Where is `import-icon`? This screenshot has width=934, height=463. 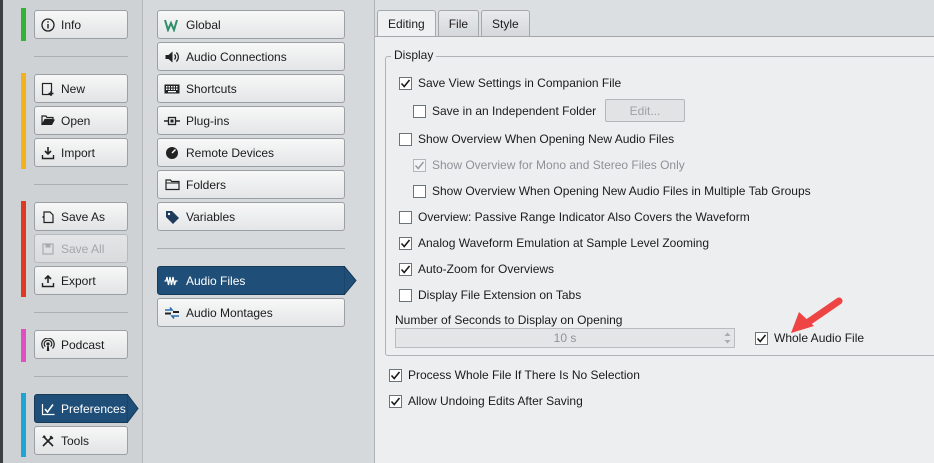 import-icon is located at coordinates (48, 153).